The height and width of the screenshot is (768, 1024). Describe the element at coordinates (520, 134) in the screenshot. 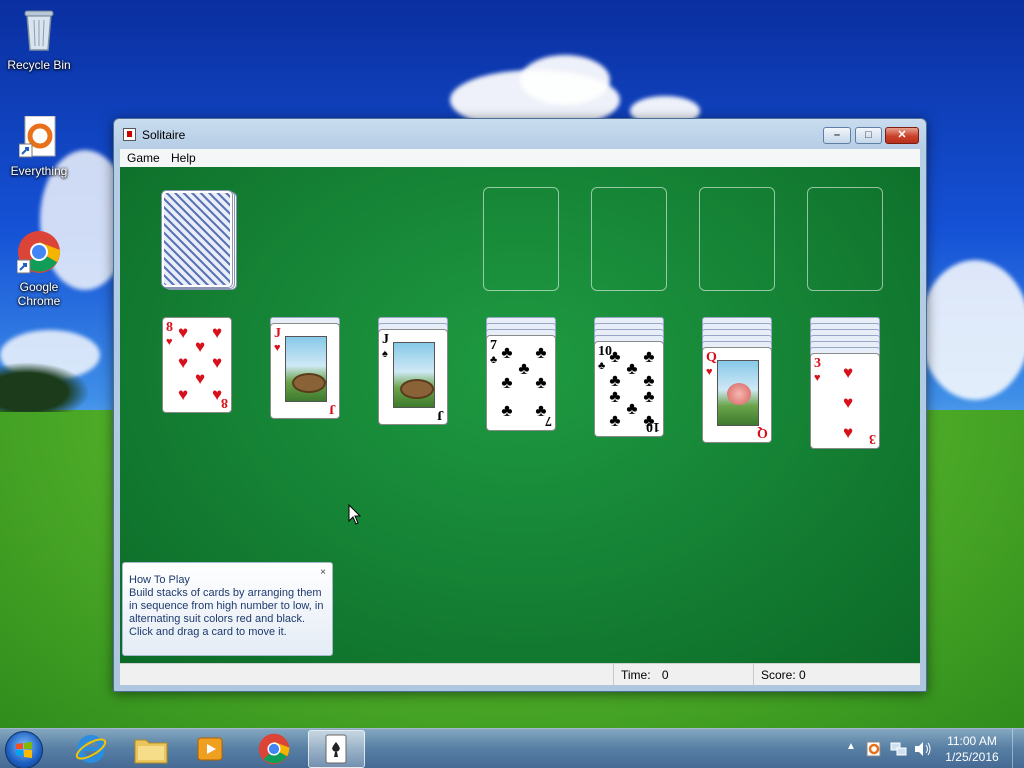

I see `title-bar: Solitaire – □ ✕` at that location.